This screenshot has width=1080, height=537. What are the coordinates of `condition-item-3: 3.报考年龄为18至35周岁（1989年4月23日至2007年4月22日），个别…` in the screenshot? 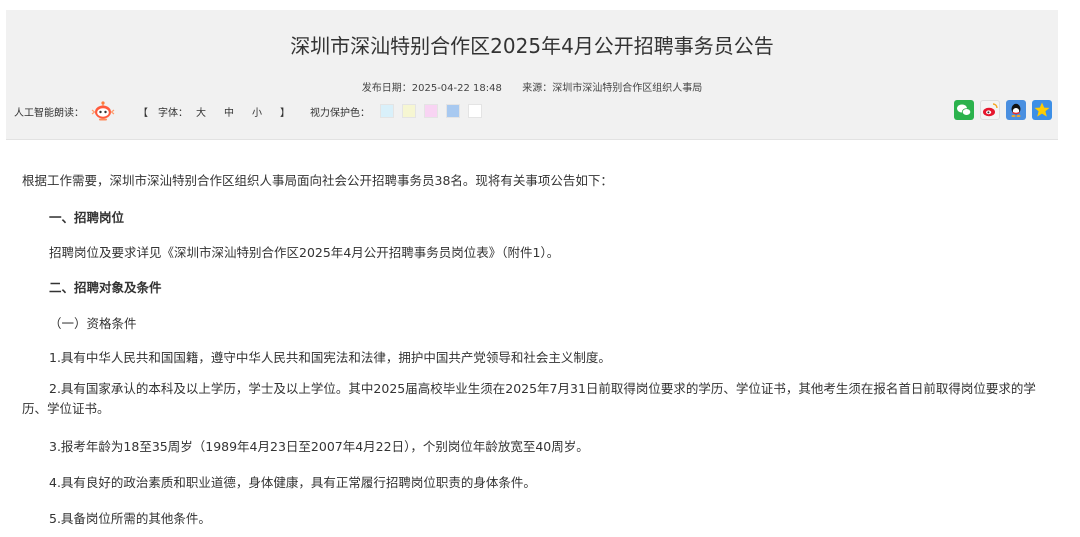 It's located at (319, 446).